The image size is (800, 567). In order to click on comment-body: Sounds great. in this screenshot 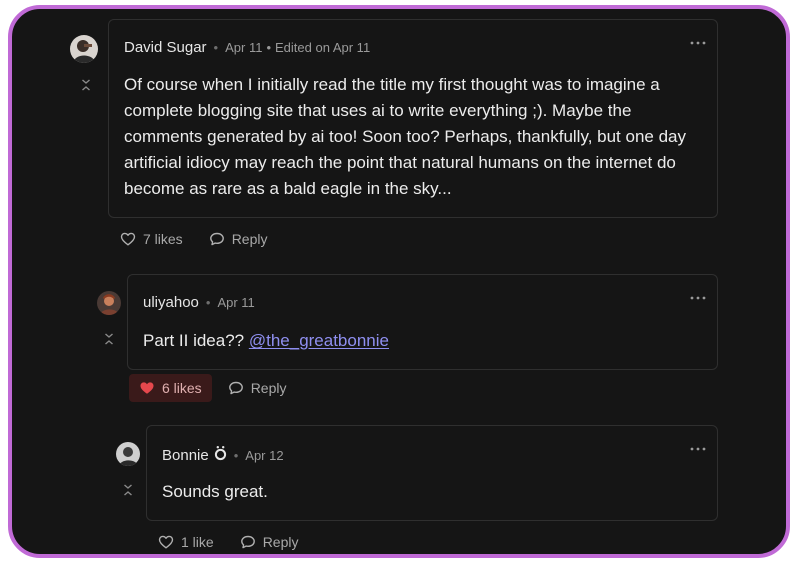, I will do `click(215, 491)`.